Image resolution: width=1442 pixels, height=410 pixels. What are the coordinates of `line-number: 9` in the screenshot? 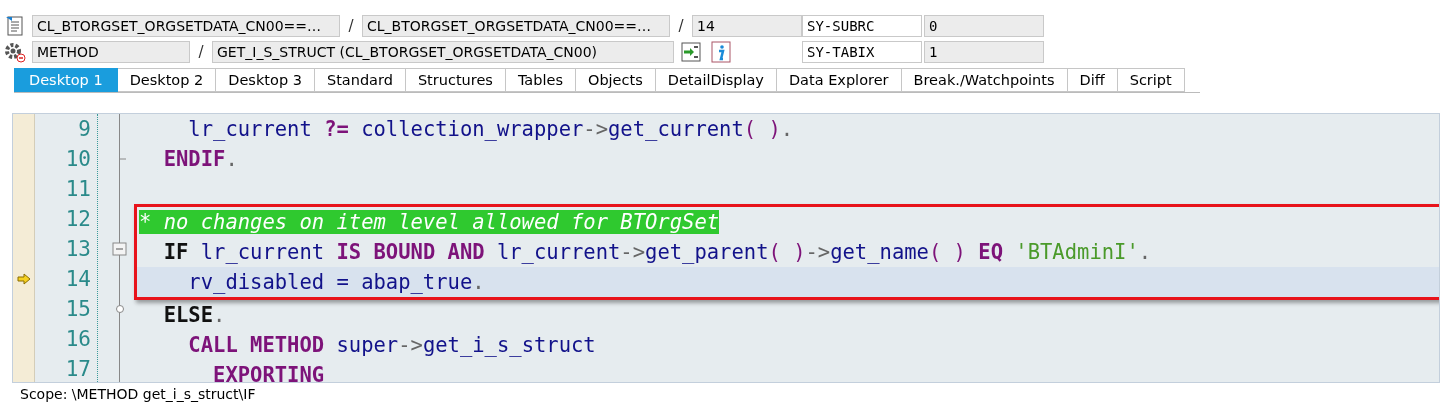 It's located at (84, 129).